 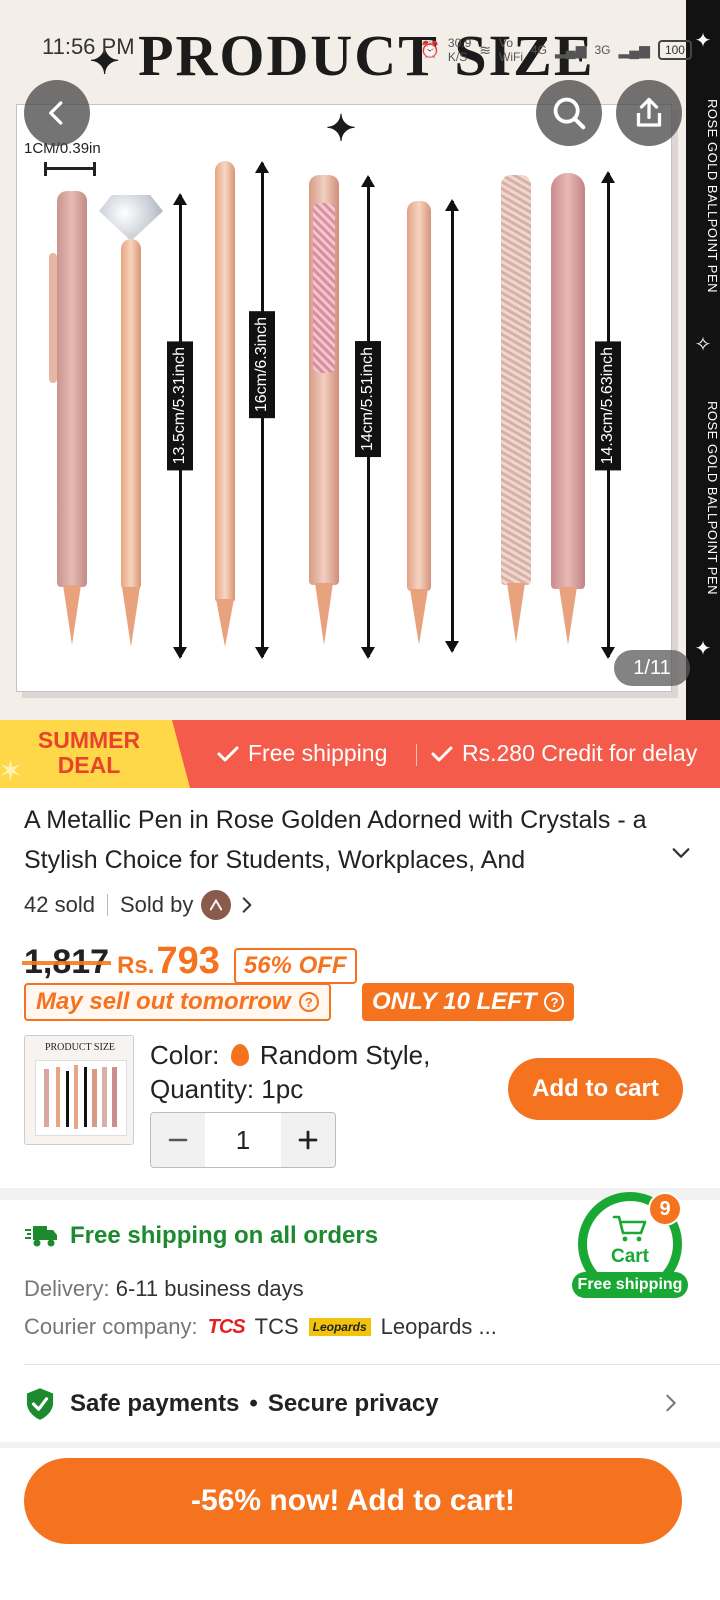 What do you see at coordinates (155, 1403) in the screenshot?
I see `safe-payments-text: Safe payments` at bounding box center [155, 1403].